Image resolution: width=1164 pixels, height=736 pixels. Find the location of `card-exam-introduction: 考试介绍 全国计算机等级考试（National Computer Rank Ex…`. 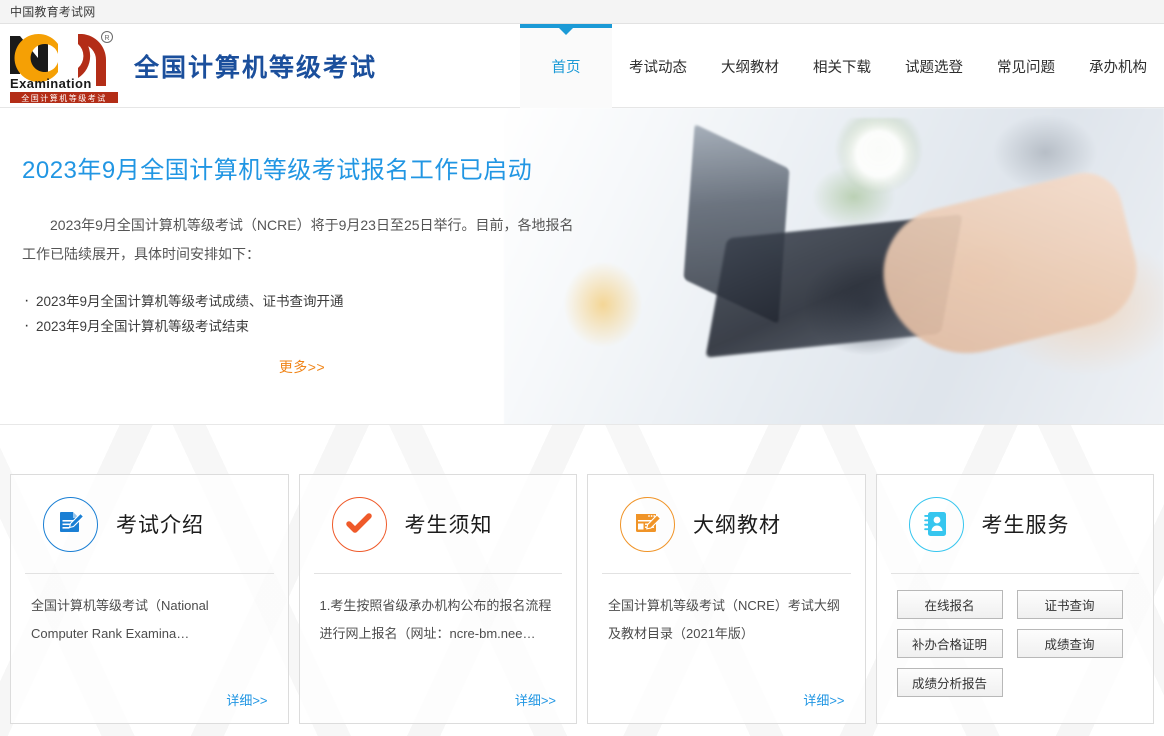

card-exam-introduction: 考试介绍 全国计算机等级考试（National Computer Rank Ex… is located at coordinates (149, 599).